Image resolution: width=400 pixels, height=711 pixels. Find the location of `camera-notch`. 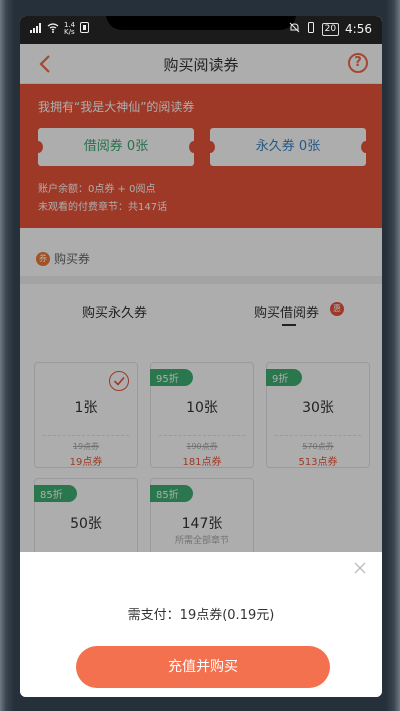

camera-notch is located at coordinates (201, 23).